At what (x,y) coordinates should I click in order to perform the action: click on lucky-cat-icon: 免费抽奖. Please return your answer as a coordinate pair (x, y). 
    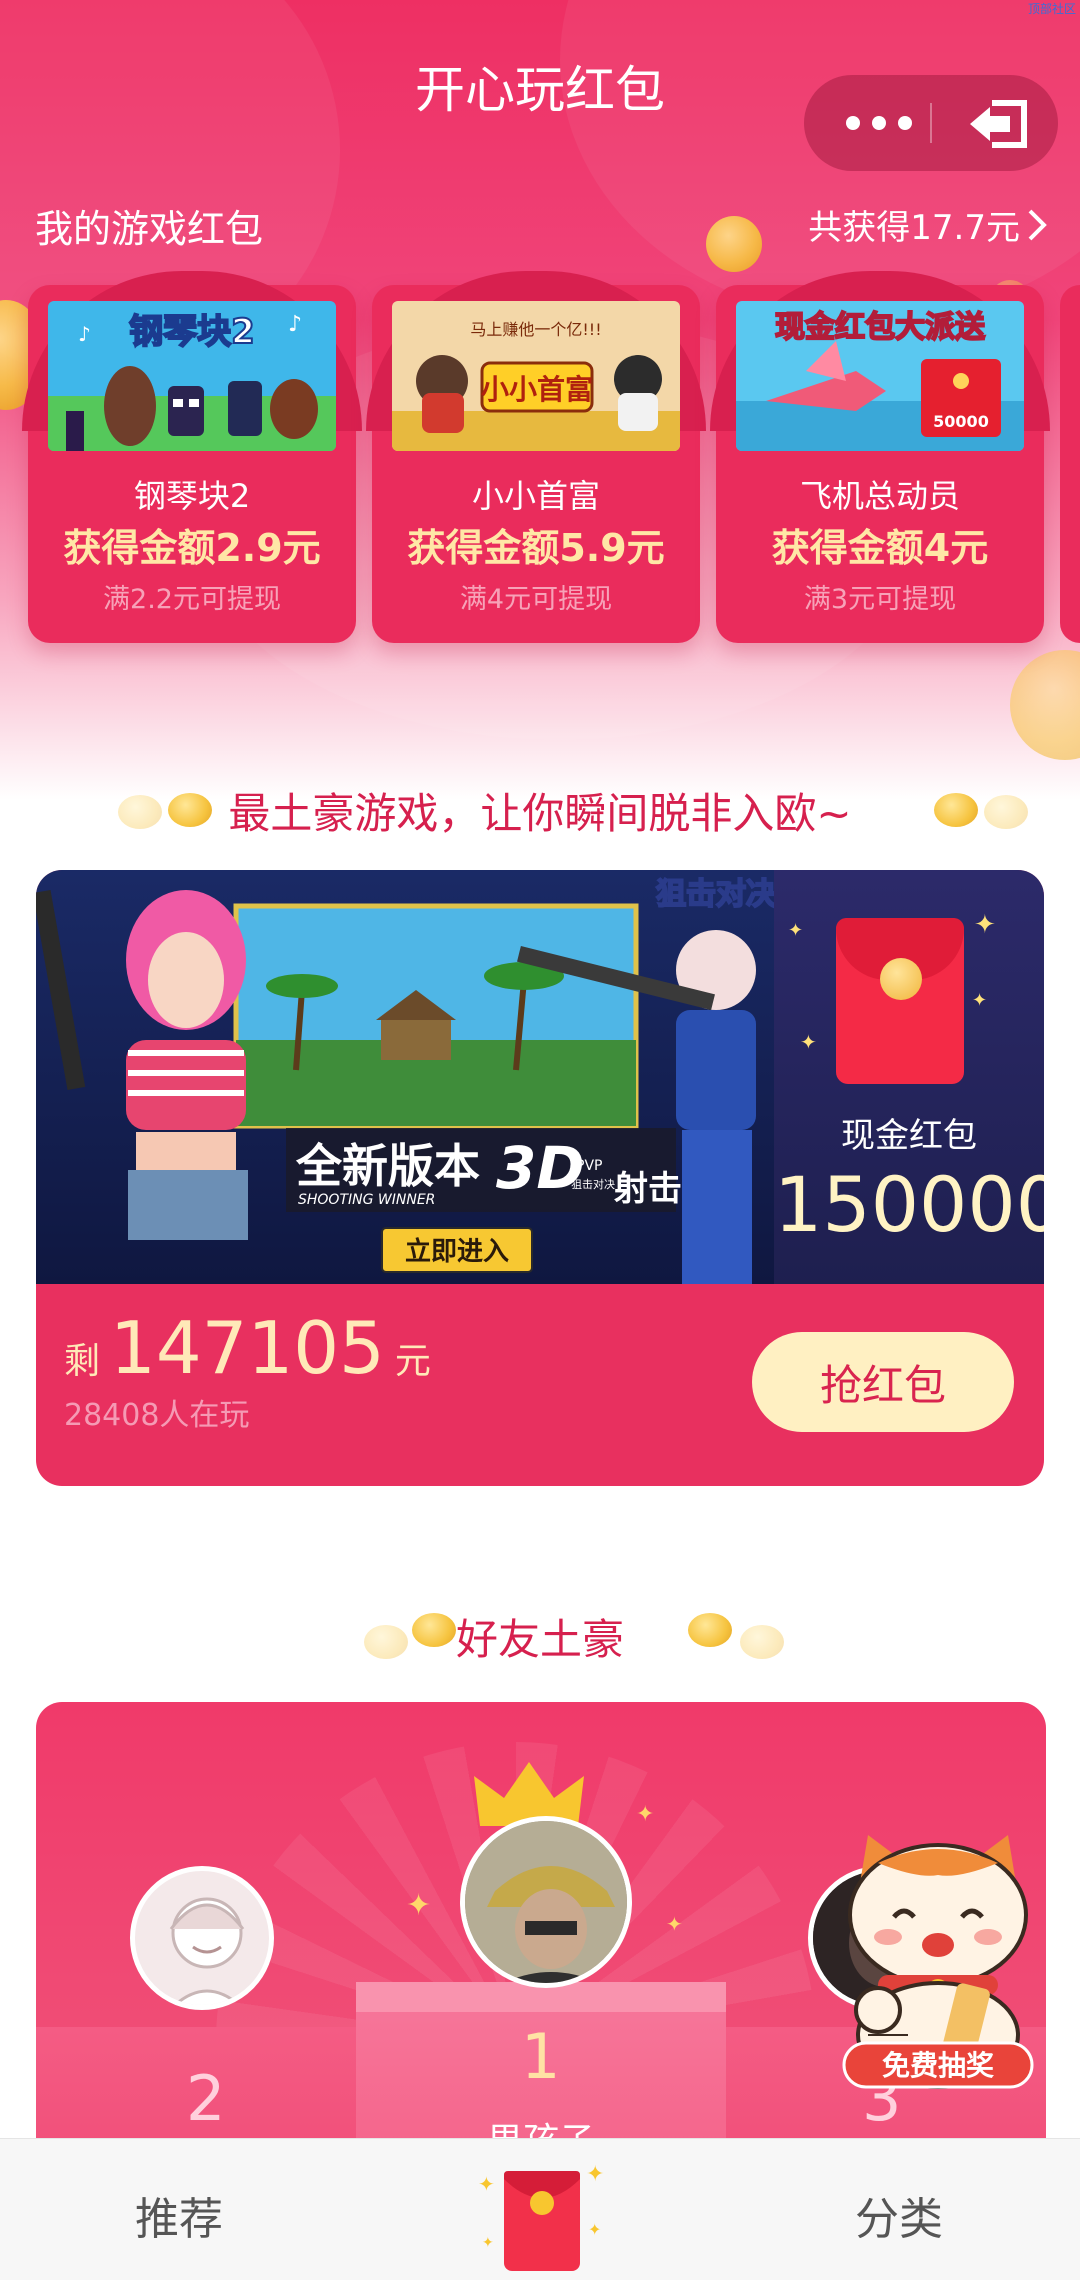
    Looking at the image, I should click on (938, 1962).